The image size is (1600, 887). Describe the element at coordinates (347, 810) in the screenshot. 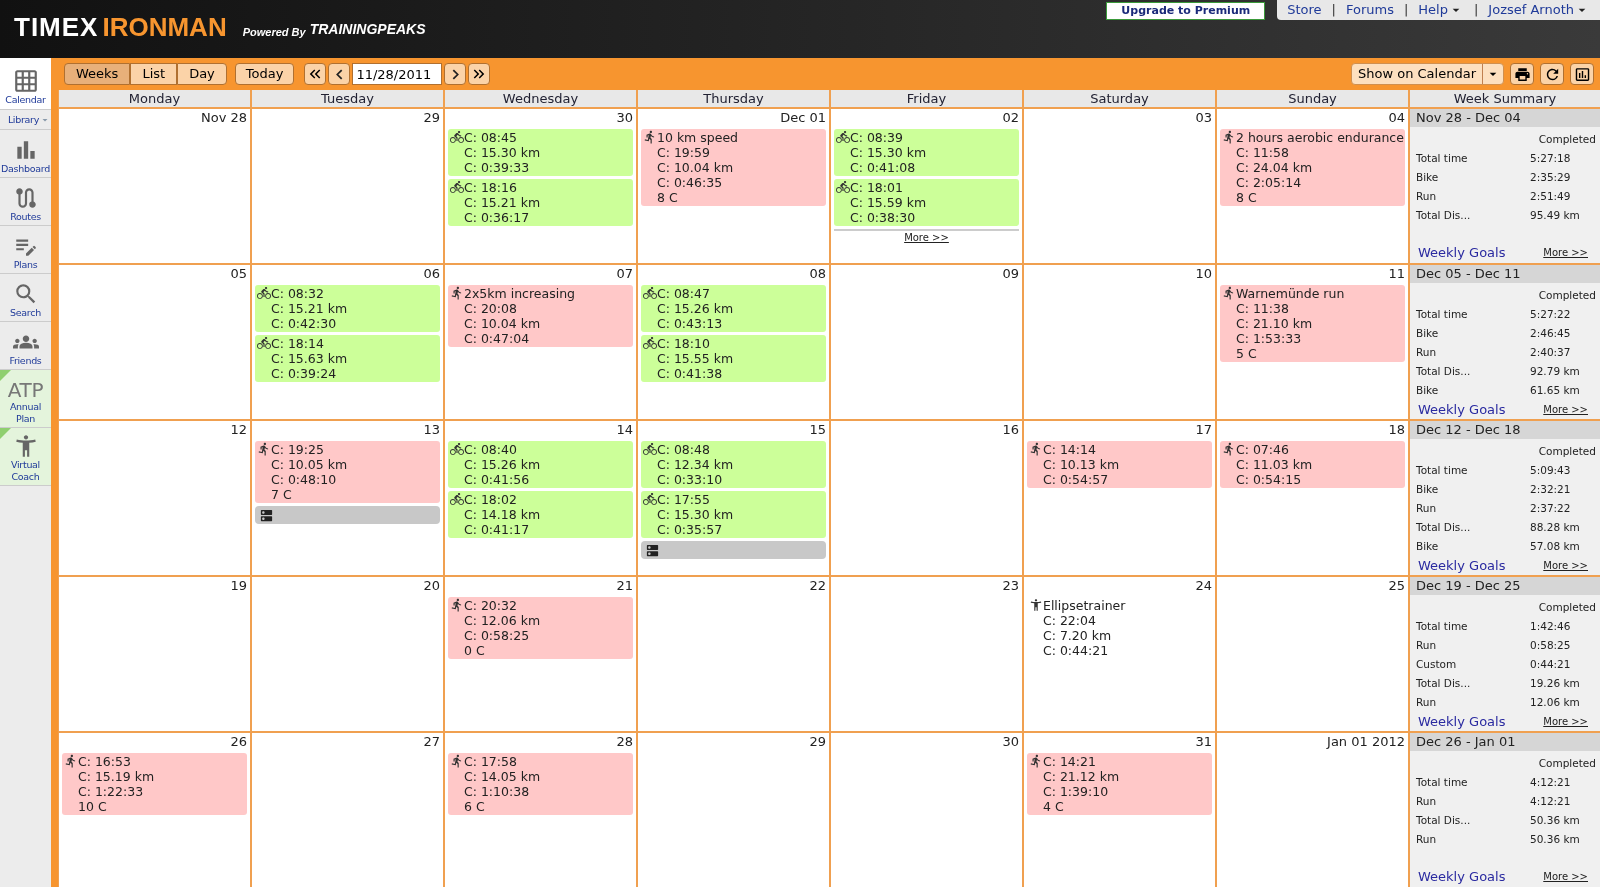

I see `day-cell: 27` at that location.